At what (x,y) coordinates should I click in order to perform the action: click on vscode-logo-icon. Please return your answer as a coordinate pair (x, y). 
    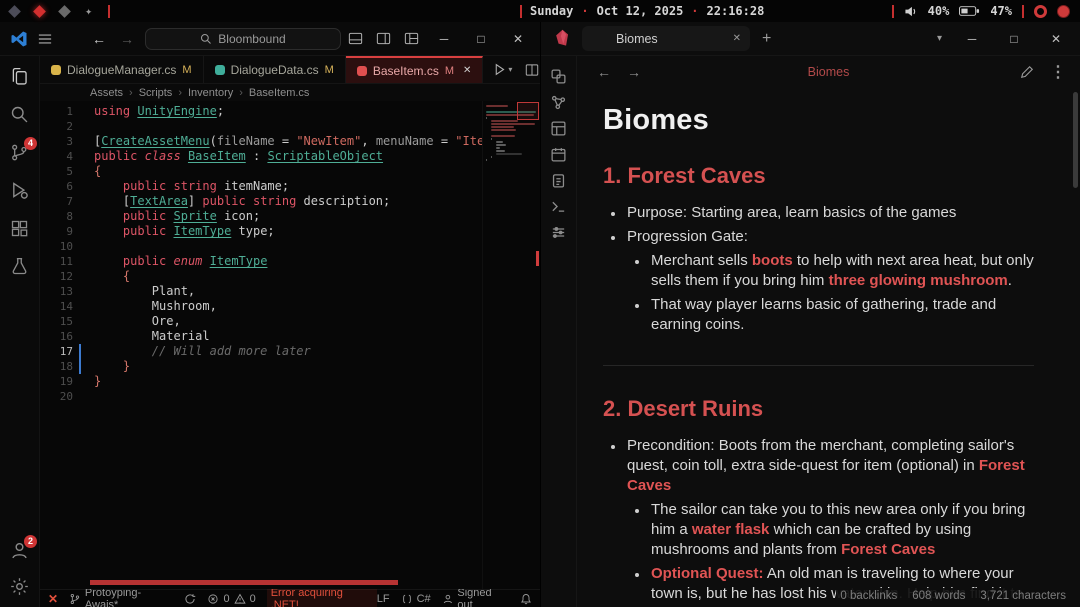
    Looking at the image, I should click on (19, 39).